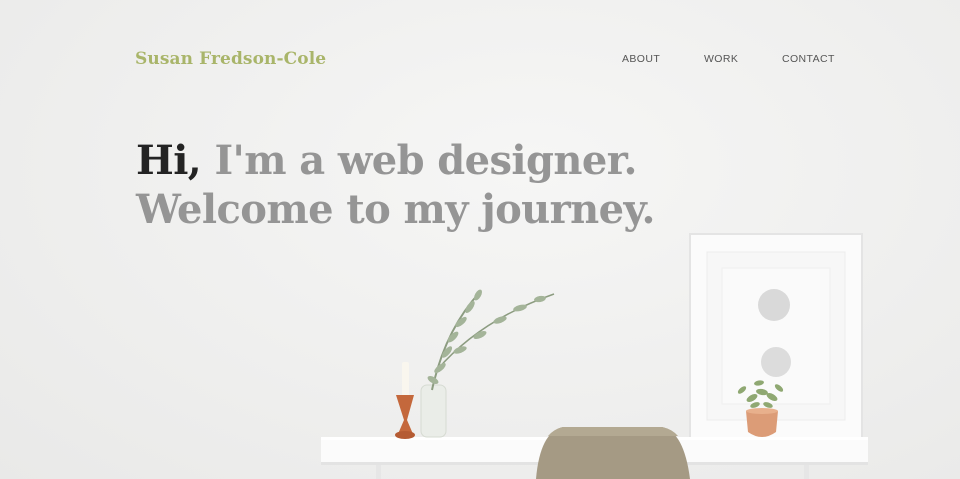 The height and width of the screenshot is (479, 960). Describe the element at coordinates (405, 400) in the screenshot. I see `candle-holder` at that location.